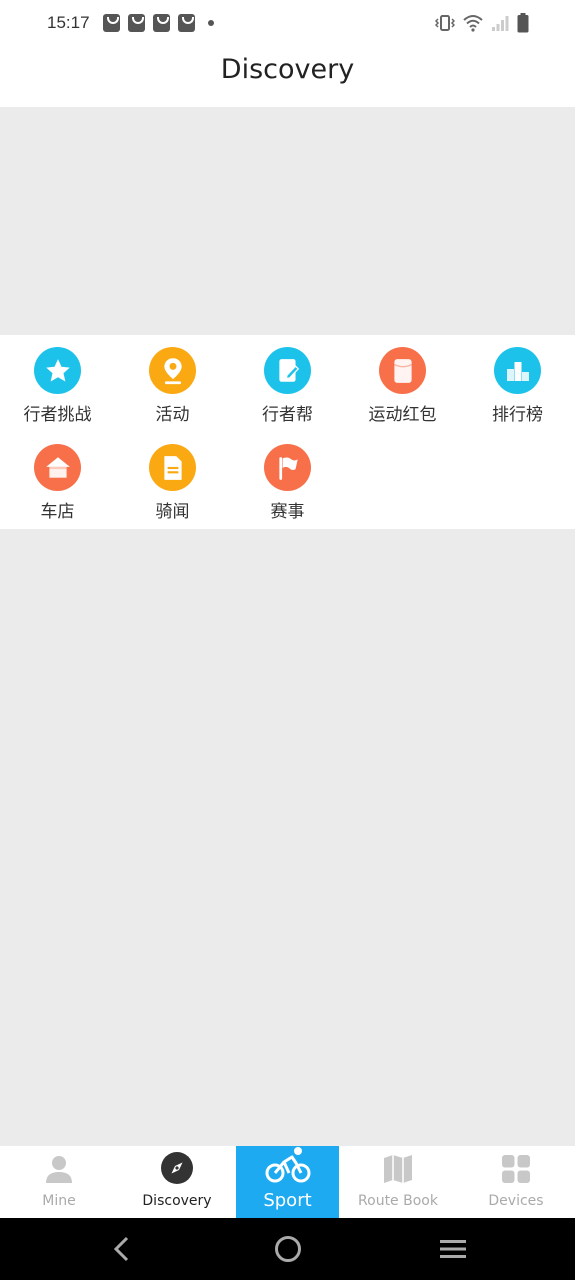  What do you see at coordinates (516, 1165) in the screenshot?
I see `grid-squares-icon` at bounding box center [516, 1165].